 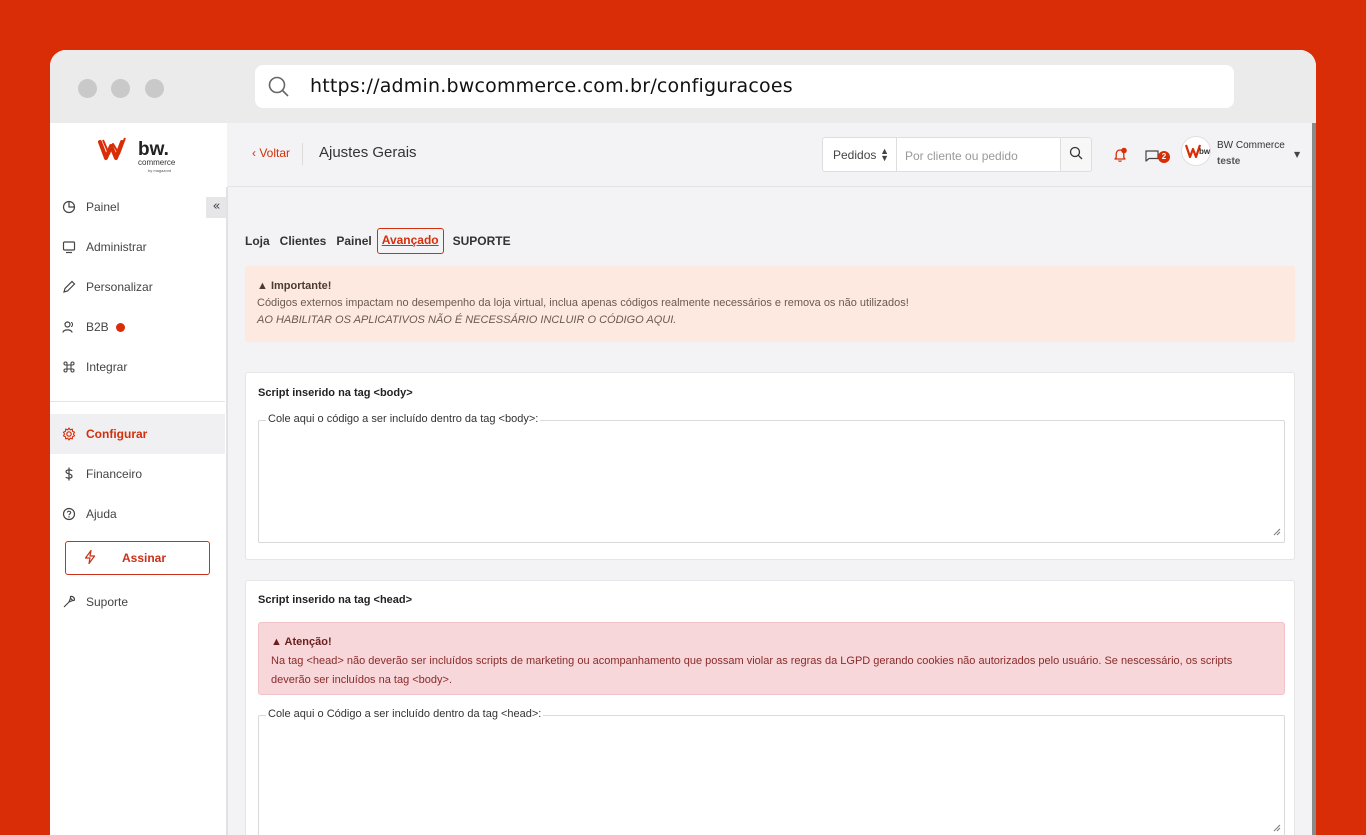 I want to click on brand-logo: bw. commerce by magazord, so click(x=143, y=158).